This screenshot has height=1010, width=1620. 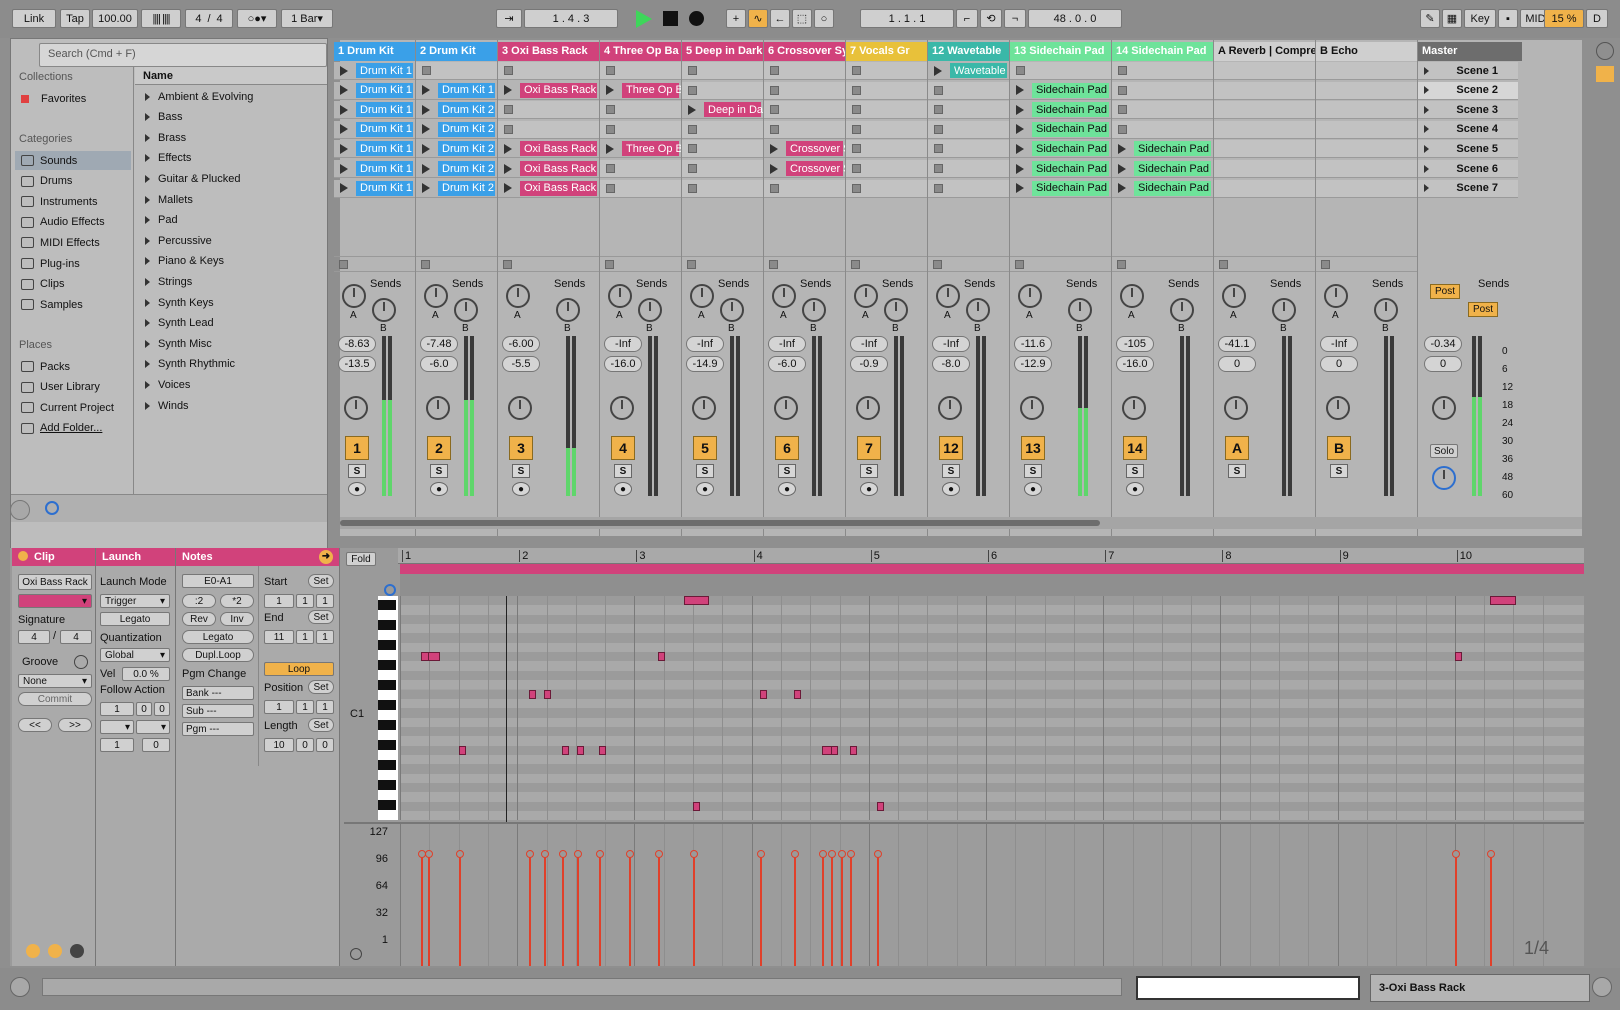 I want to click on sidebar-item-instruments: Instruments, so click(x=73, y=201).